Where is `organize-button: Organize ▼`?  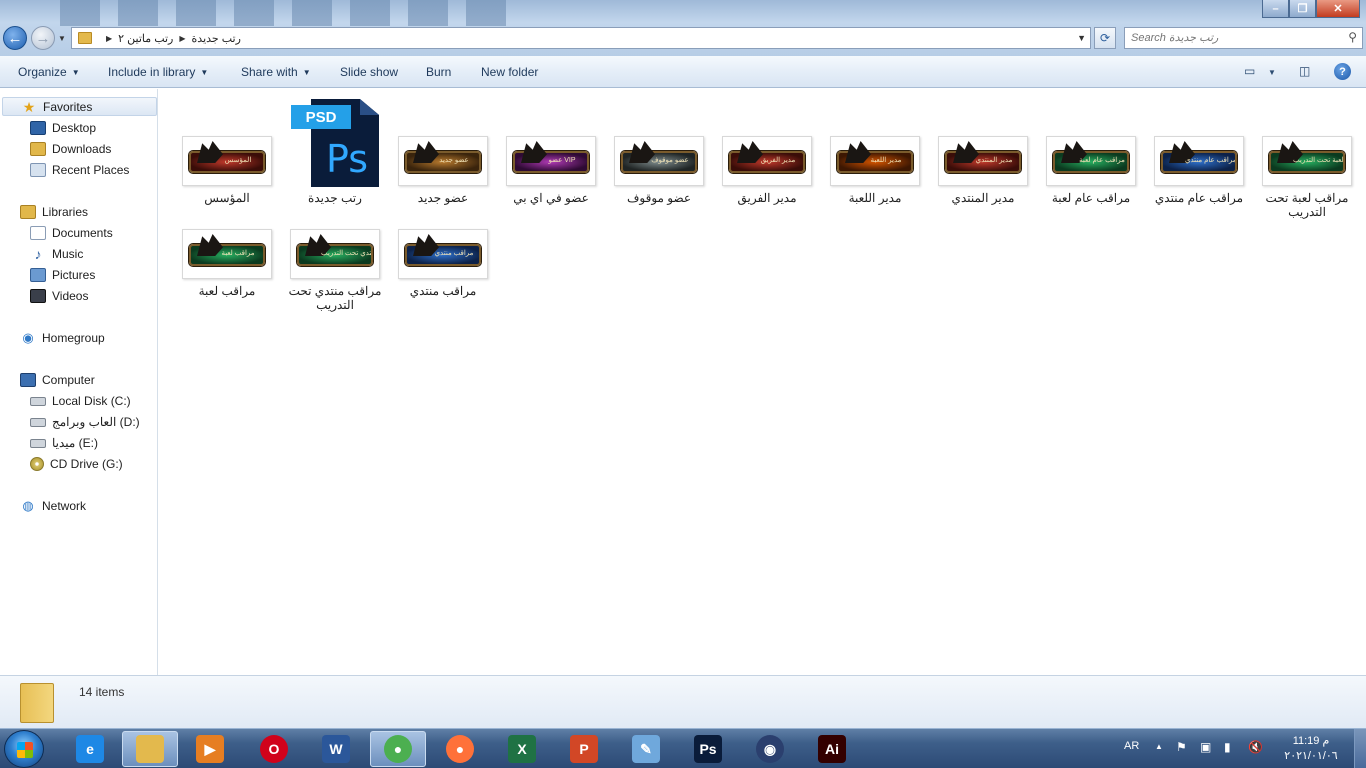 organize-button: Organize ▼ is located at coordinates (49, 72).